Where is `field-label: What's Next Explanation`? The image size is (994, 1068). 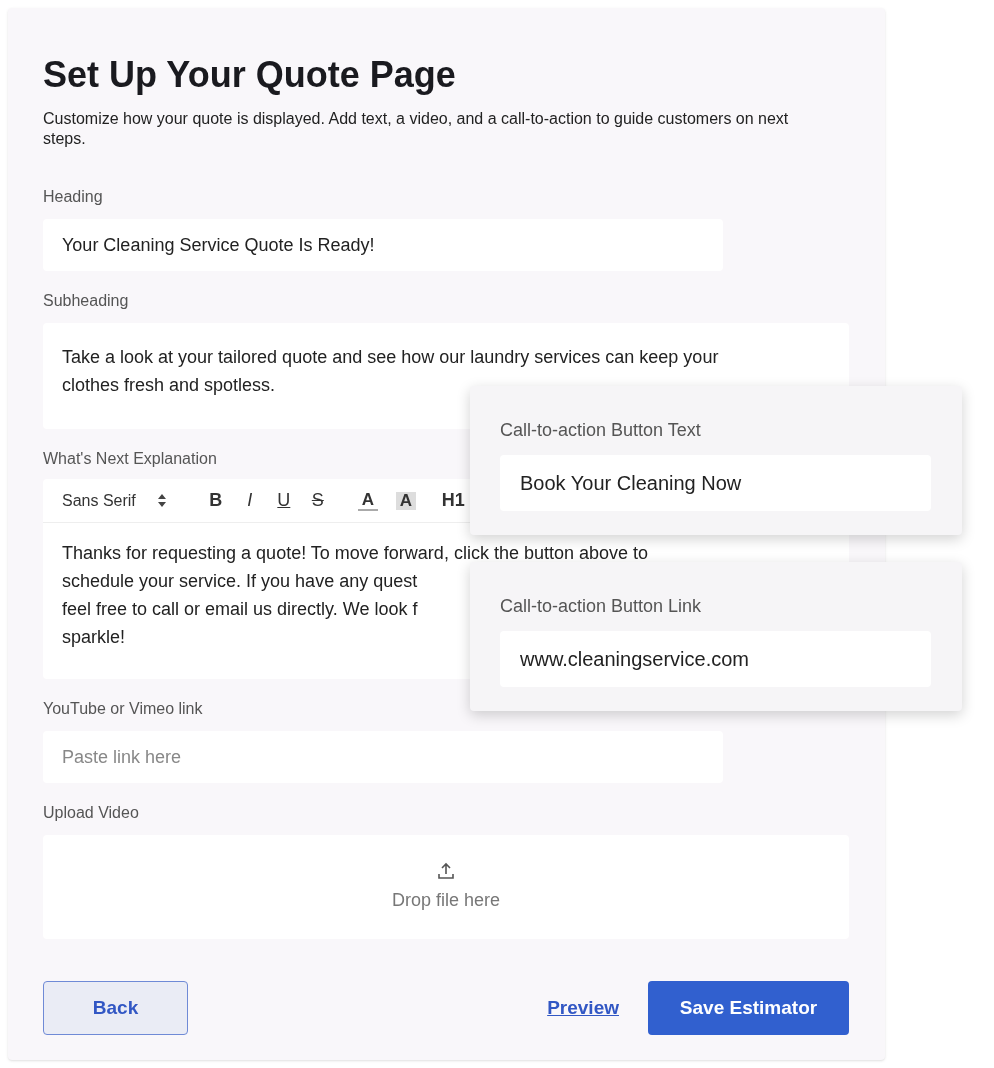
field-label: What's Next Explanation is located at coordinates (130, 459).